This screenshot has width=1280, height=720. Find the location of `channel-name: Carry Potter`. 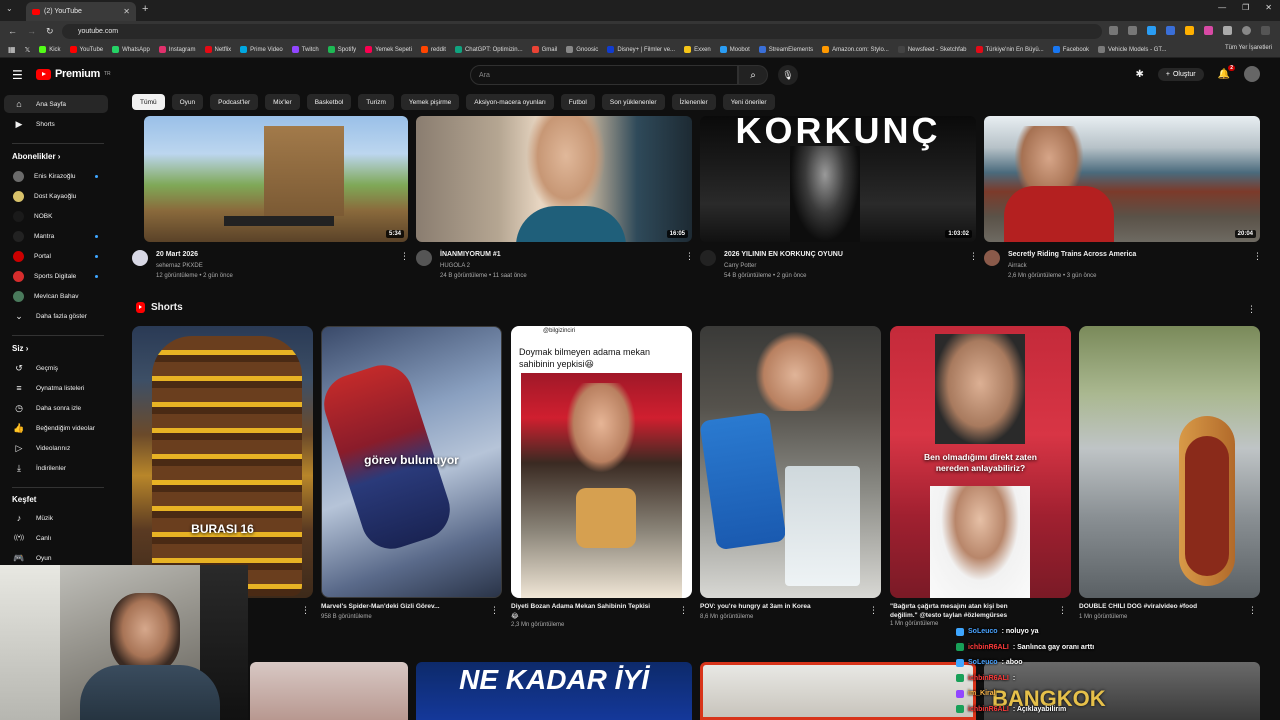

channel-name: Carry Potter is located at coordinates (740, 266).